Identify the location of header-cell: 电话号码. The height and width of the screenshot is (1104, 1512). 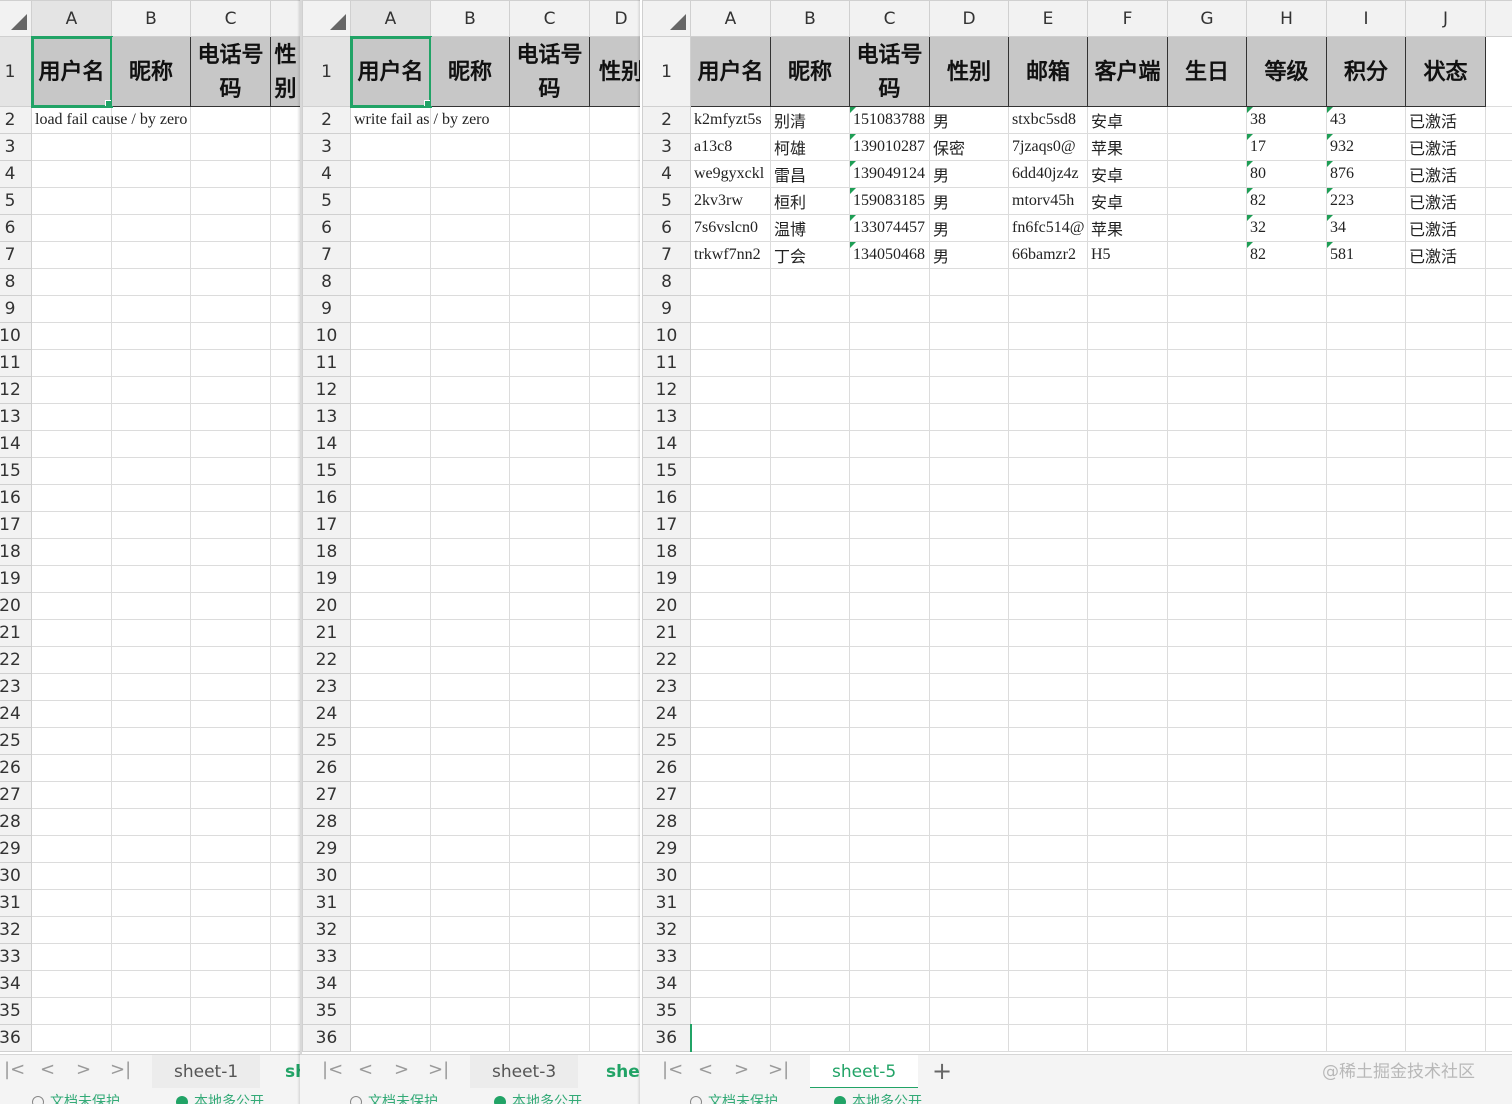
(889, 71).